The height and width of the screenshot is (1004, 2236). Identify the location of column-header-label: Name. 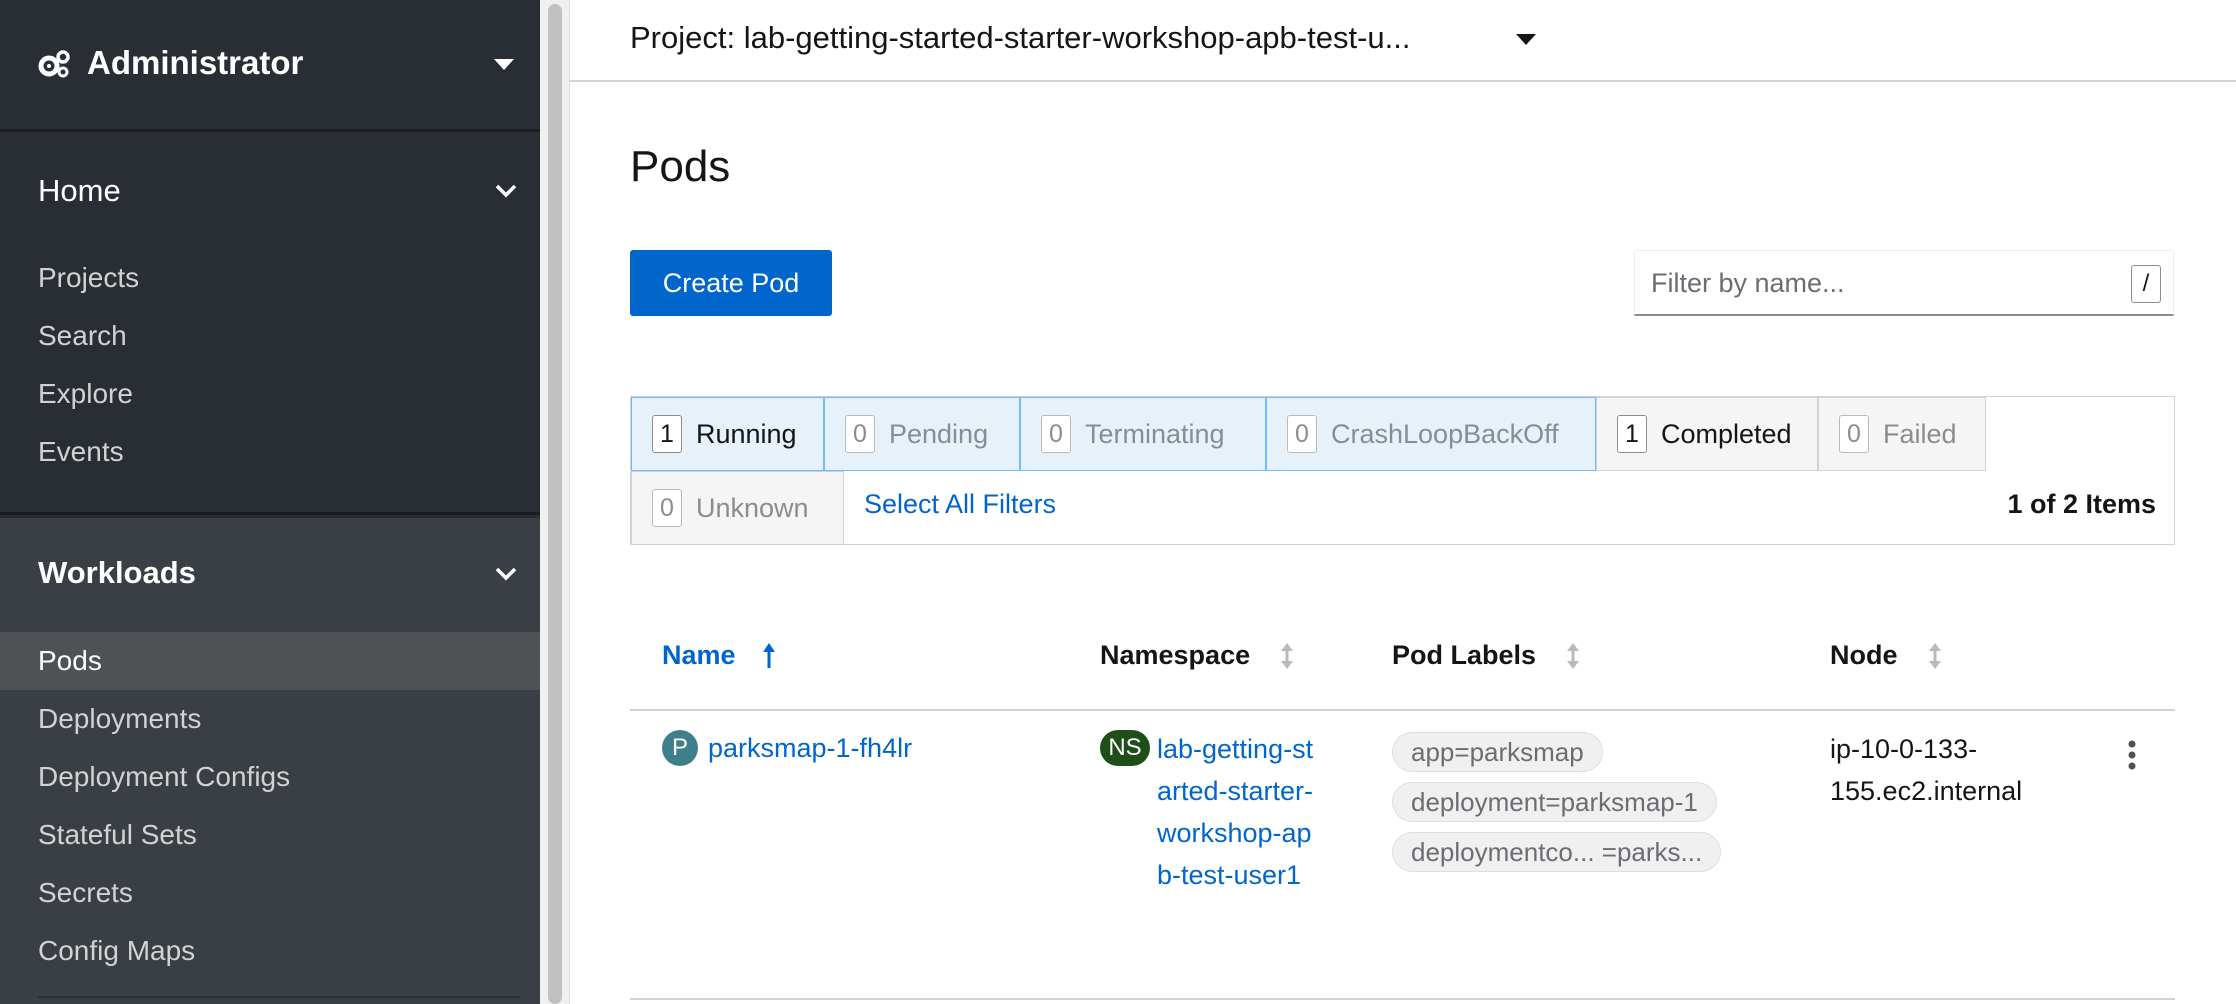
(699, 655).